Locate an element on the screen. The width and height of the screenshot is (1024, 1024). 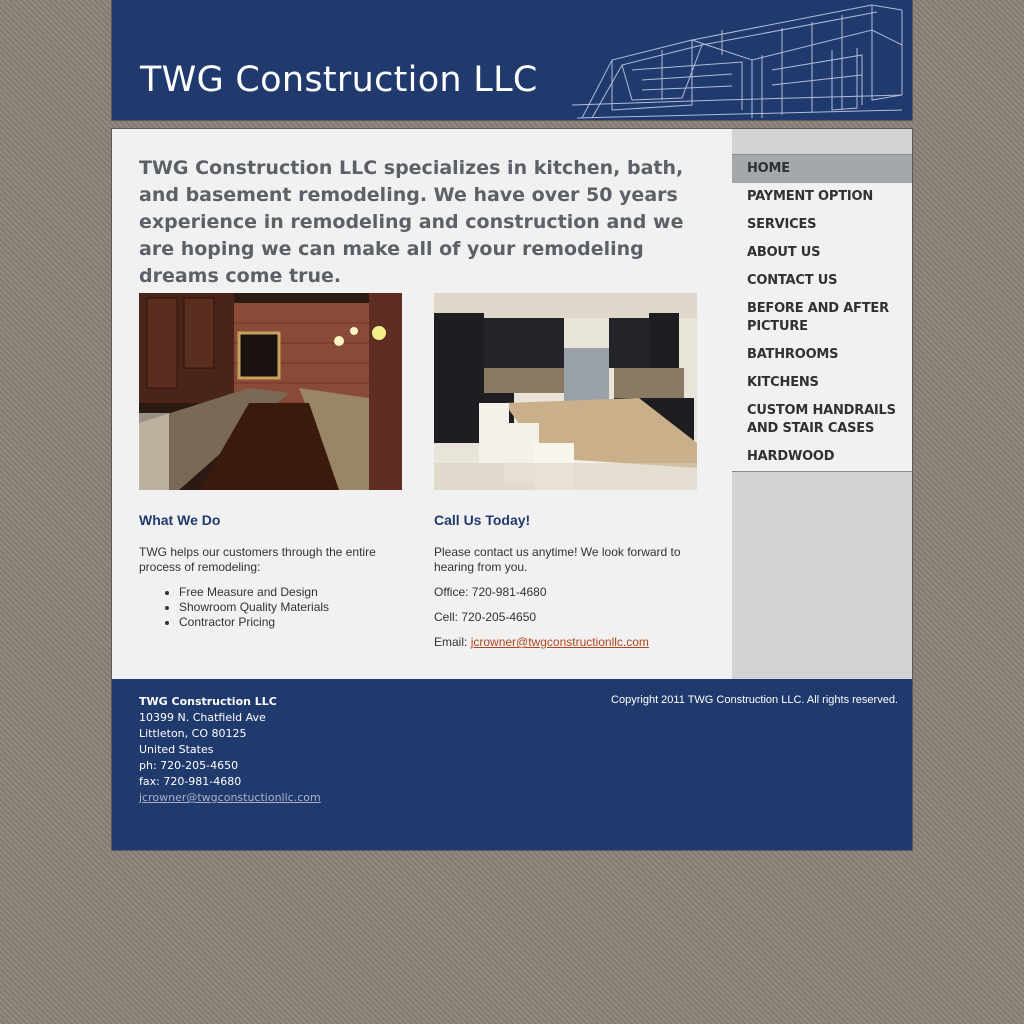
nav-item-before-after: BEFORE AND AFTER PICTURE is located at coordinates (822, 318).